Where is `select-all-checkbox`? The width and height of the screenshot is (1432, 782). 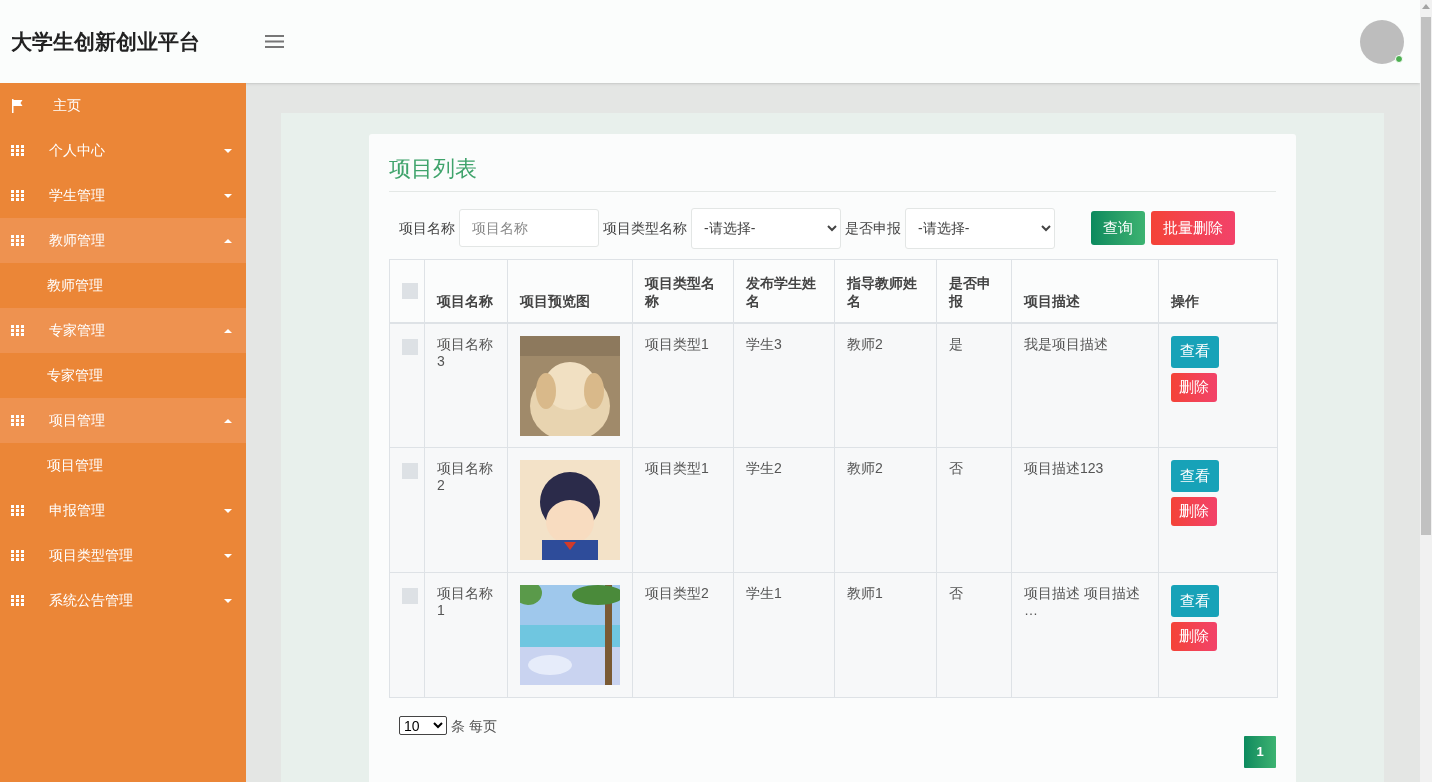 select-all-checkbox is located at coordinates (410, 290).